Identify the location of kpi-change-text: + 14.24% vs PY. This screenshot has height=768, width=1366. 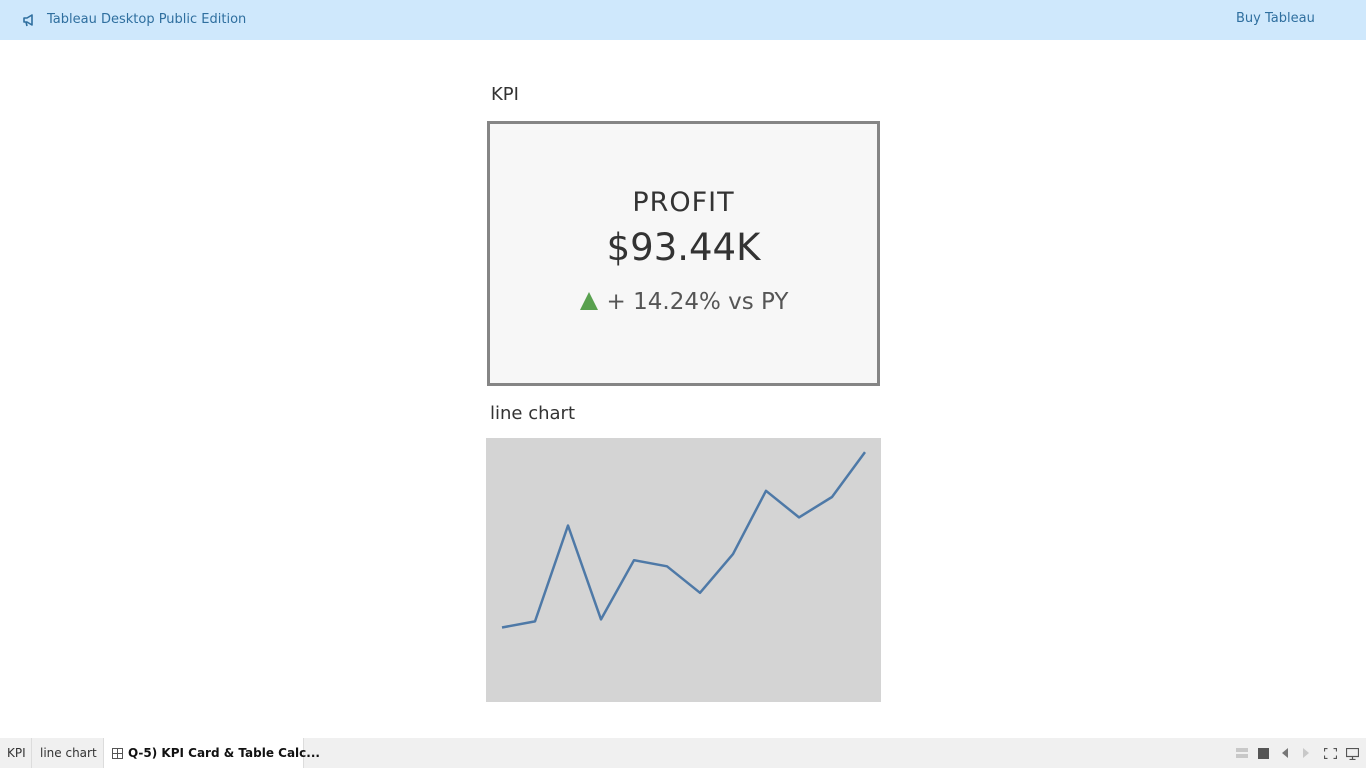
(697, 302).